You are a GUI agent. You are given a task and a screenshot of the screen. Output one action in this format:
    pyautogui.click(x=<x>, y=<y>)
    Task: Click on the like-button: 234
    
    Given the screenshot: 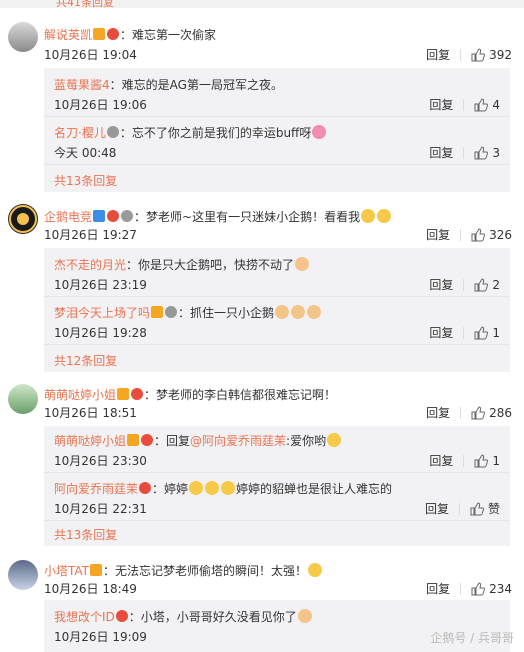 What is the action you would take?
    pyautogui.click(x=491, y=589)
    